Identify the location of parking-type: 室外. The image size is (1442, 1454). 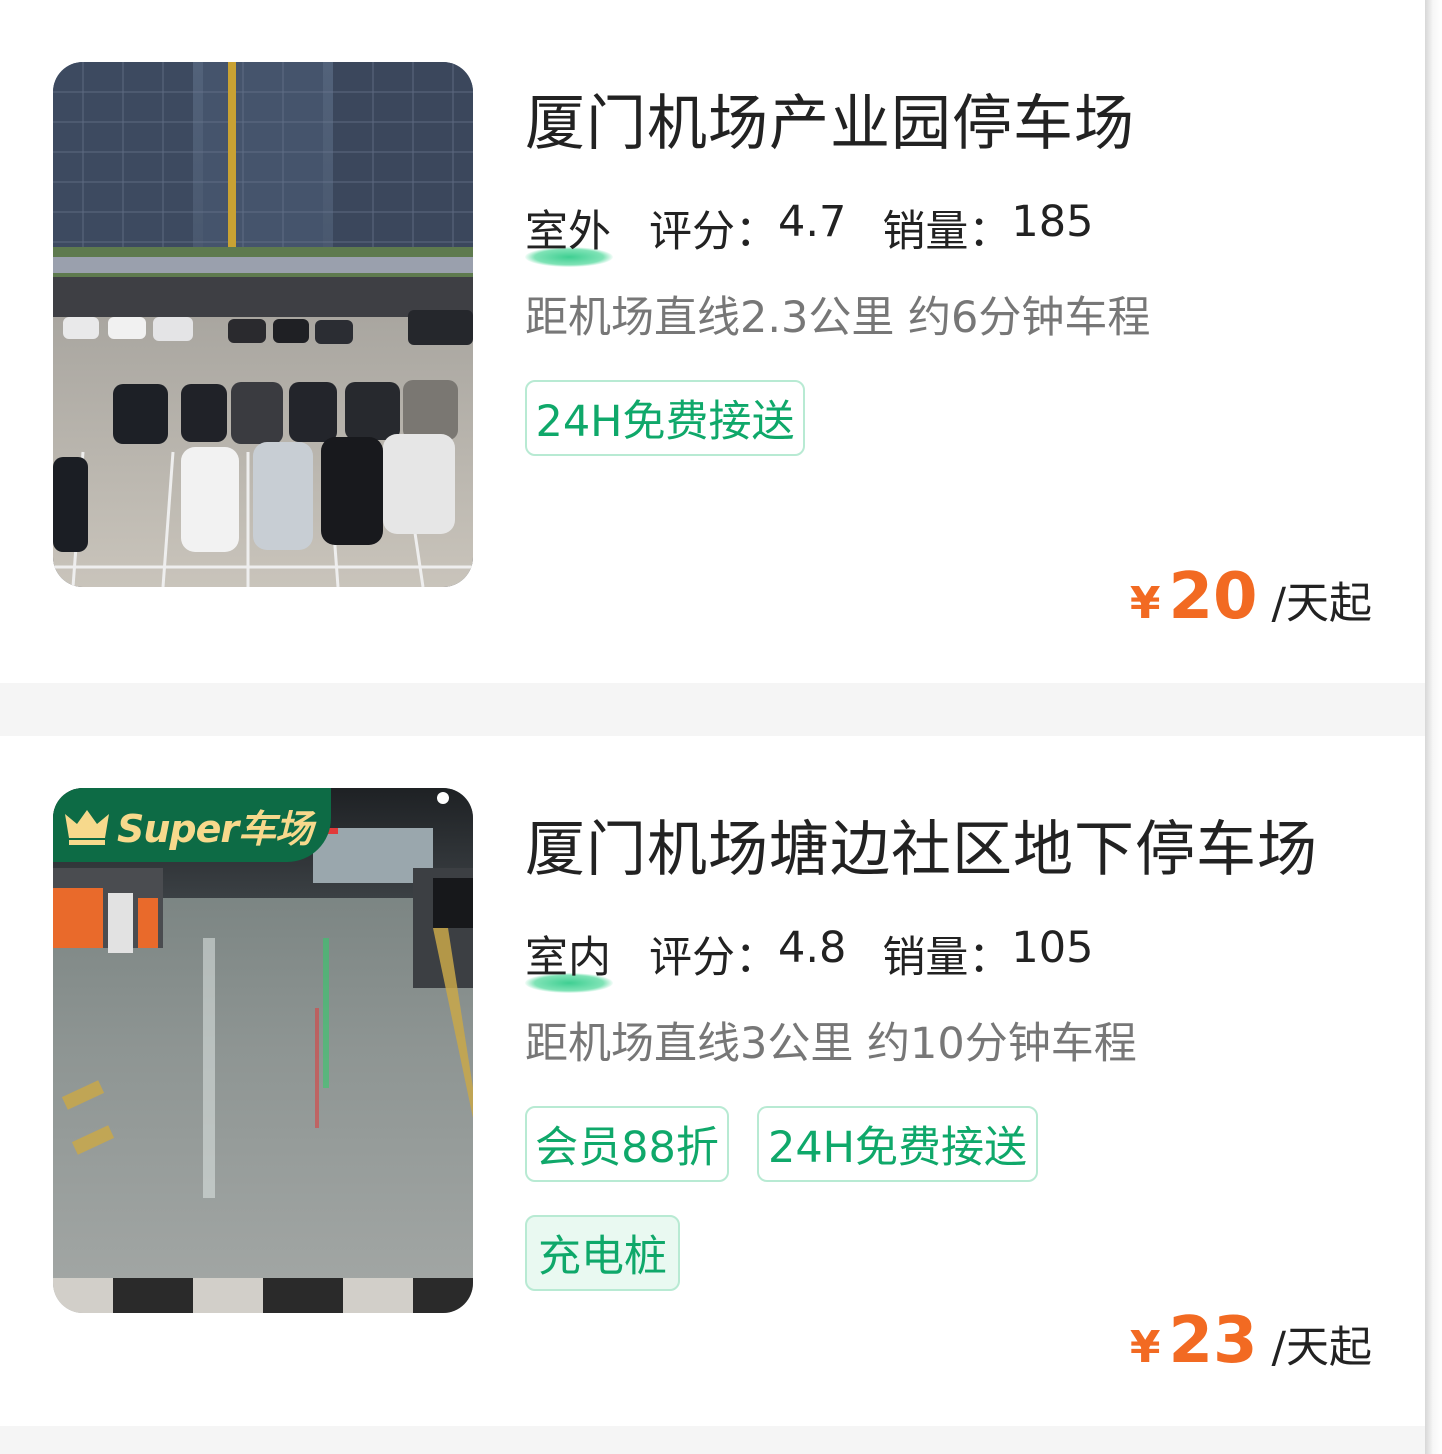
(568, 232).